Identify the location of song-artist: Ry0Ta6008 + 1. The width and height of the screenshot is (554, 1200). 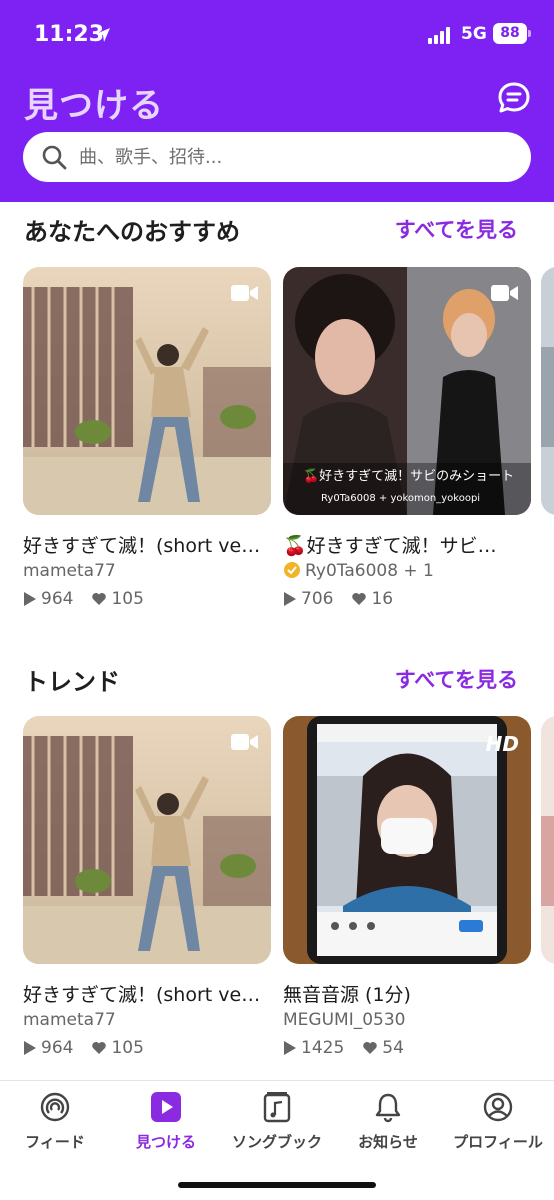
(358, 571).